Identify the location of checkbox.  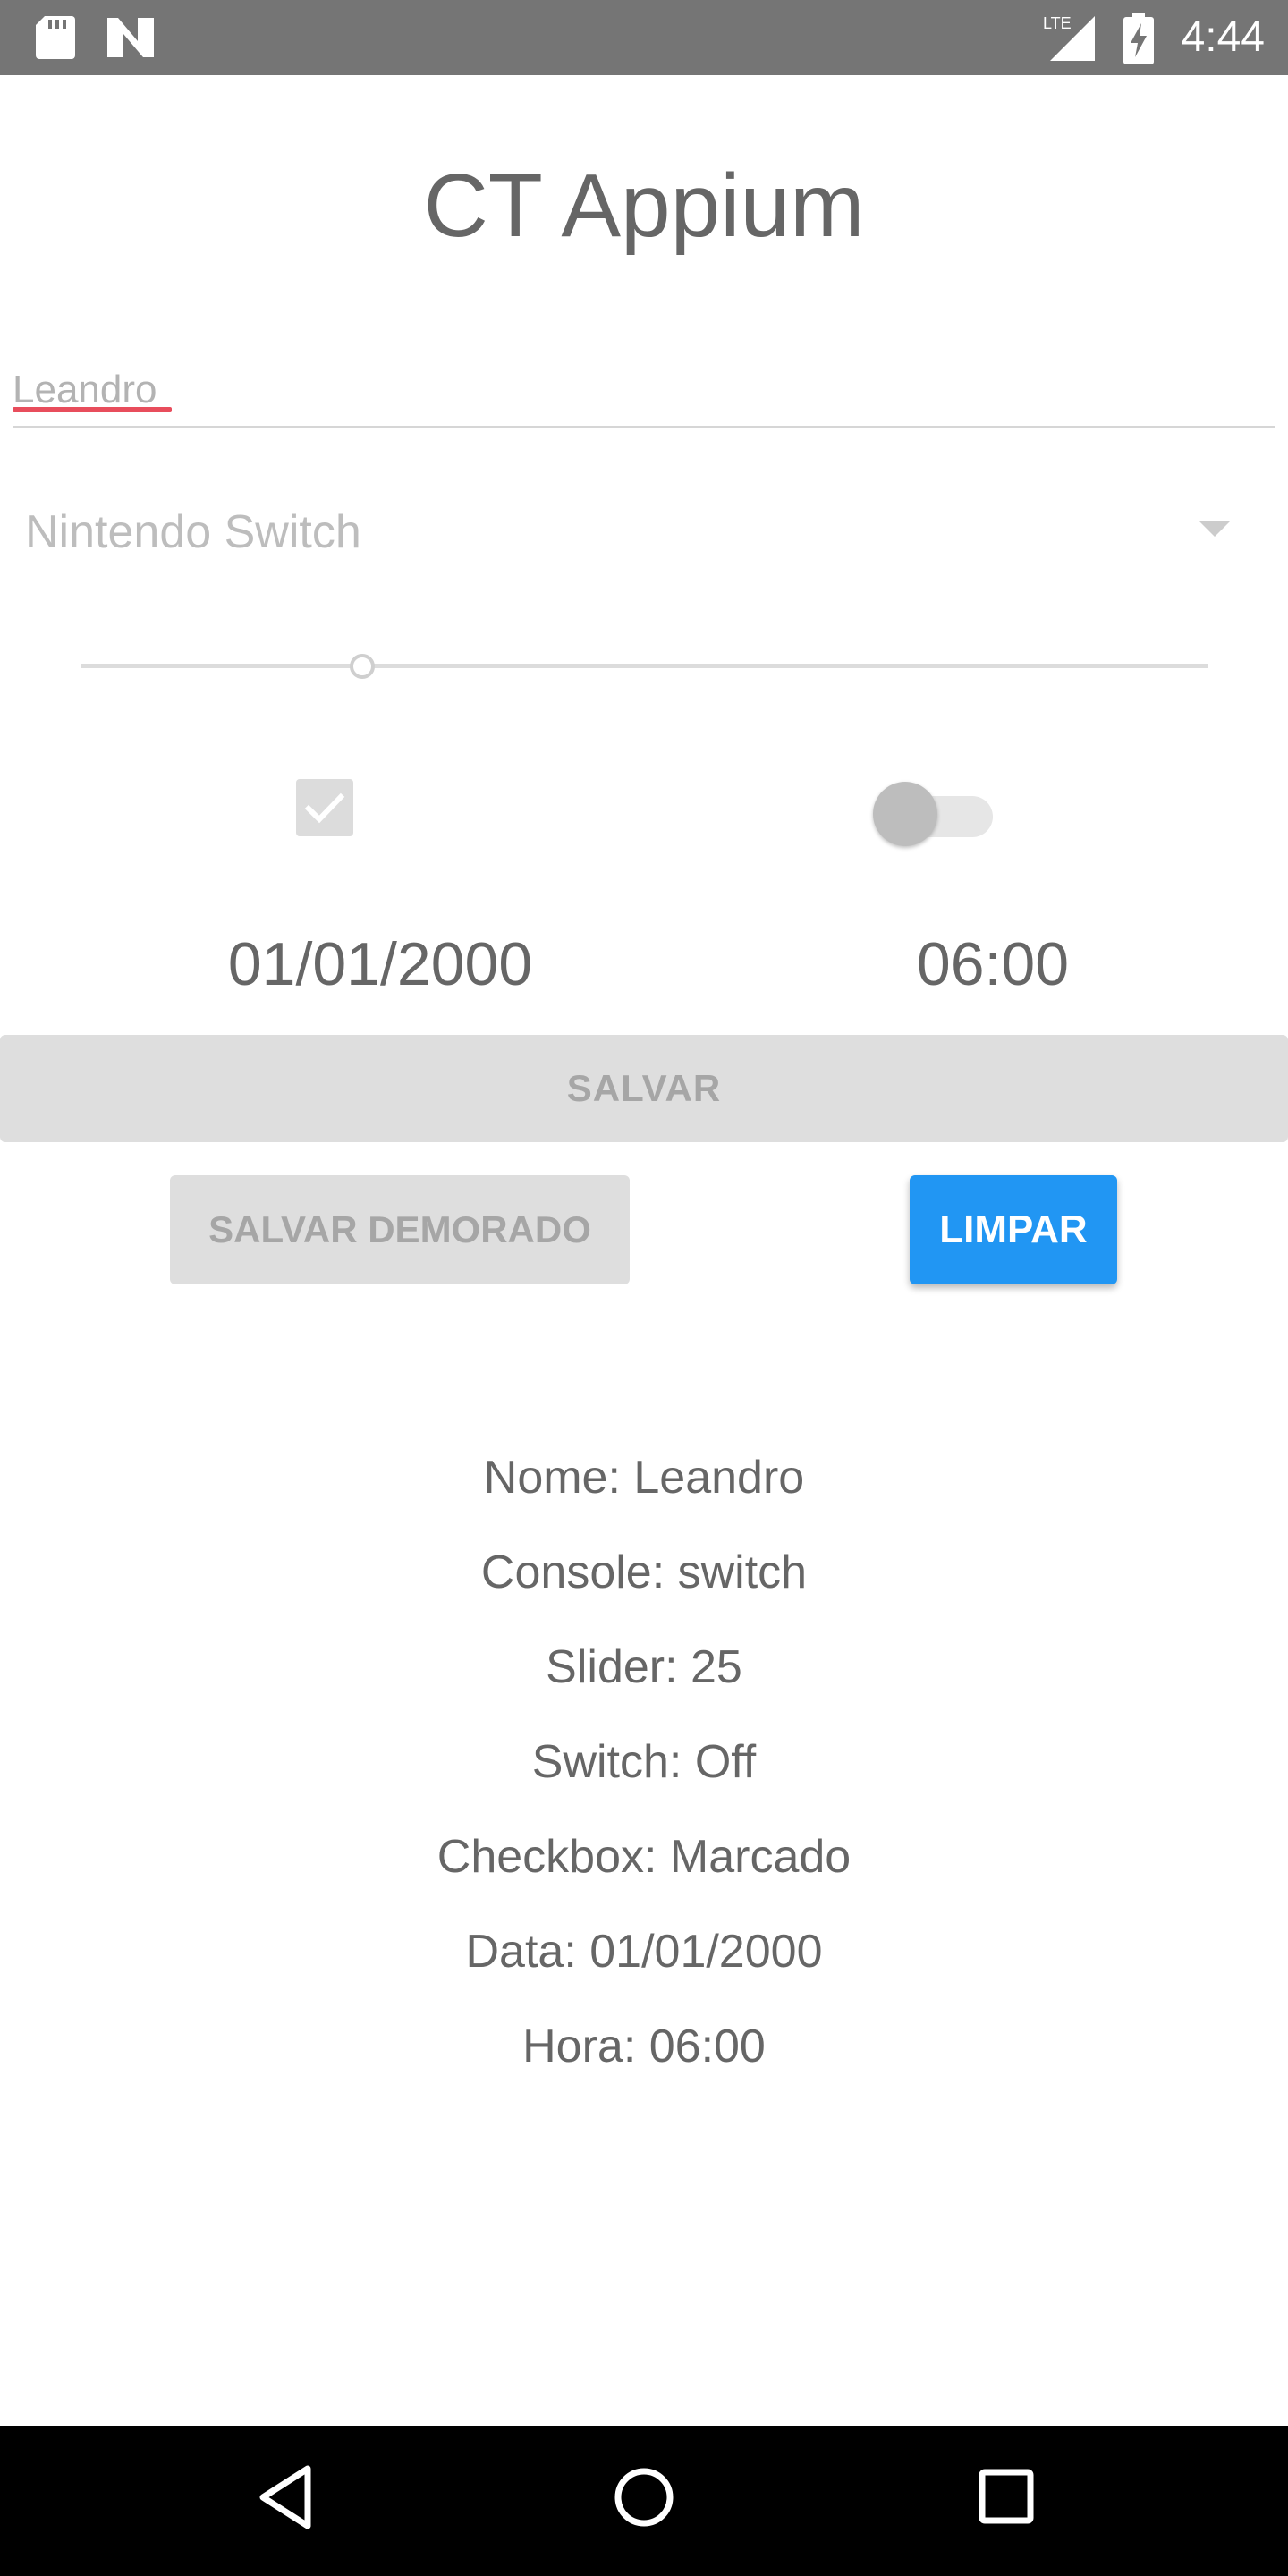
(324, 807).